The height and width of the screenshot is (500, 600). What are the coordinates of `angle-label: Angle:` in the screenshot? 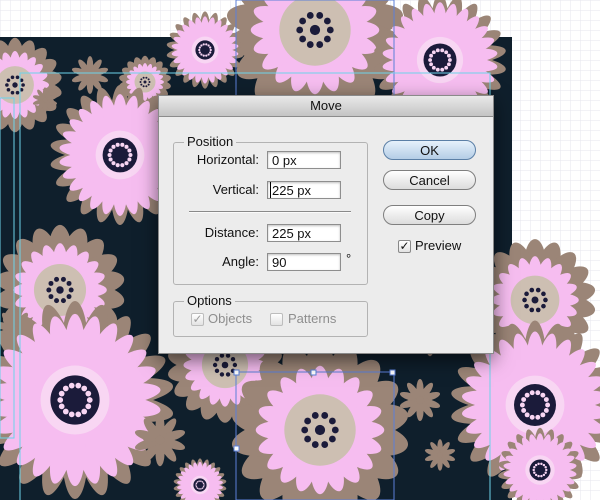 It's located at (240, 261).